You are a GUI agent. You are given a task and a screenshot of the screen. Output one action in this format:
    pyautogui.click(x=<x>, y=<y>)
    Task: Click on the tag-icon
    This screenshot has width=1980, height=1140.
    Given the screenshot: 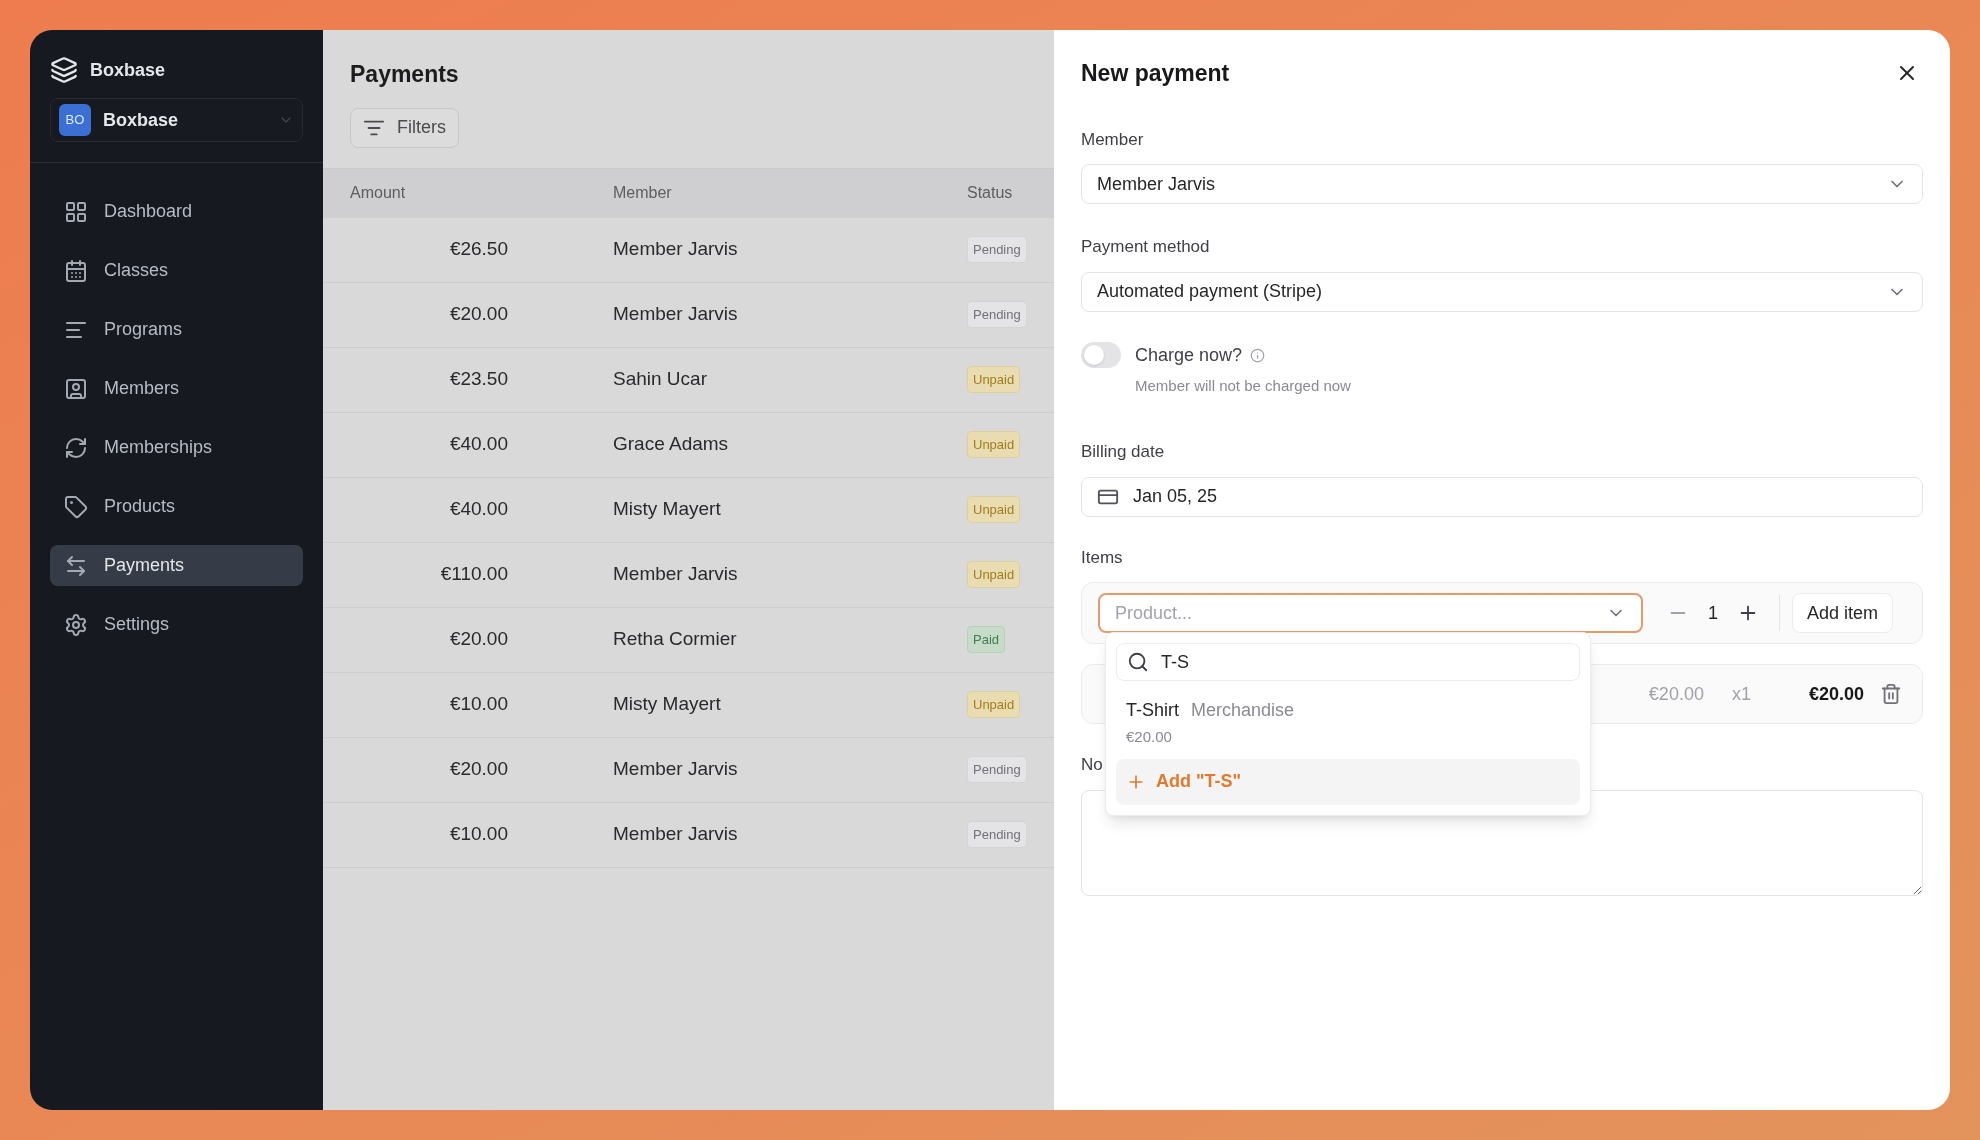 What is the action you would take?
    pyautogui.click(x=76, y=506)
    